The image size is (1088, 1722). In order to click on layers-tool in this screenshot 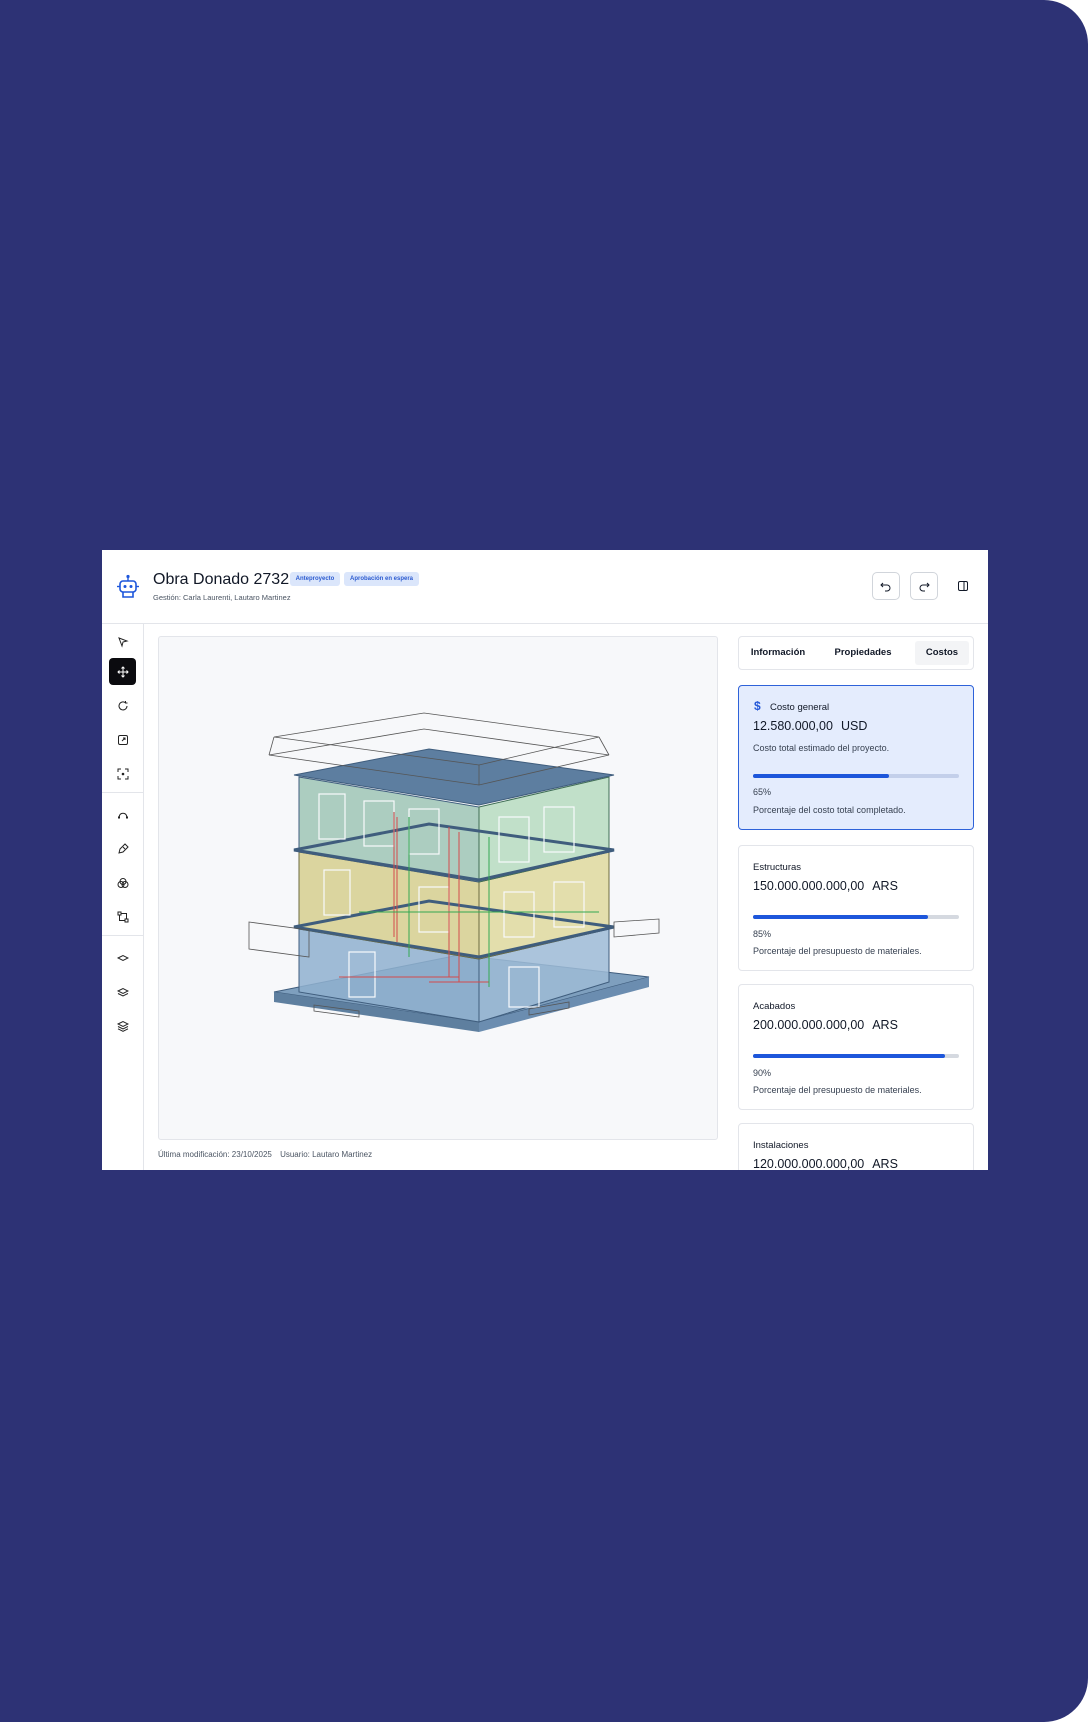, I will do `click(122, 1025)`.